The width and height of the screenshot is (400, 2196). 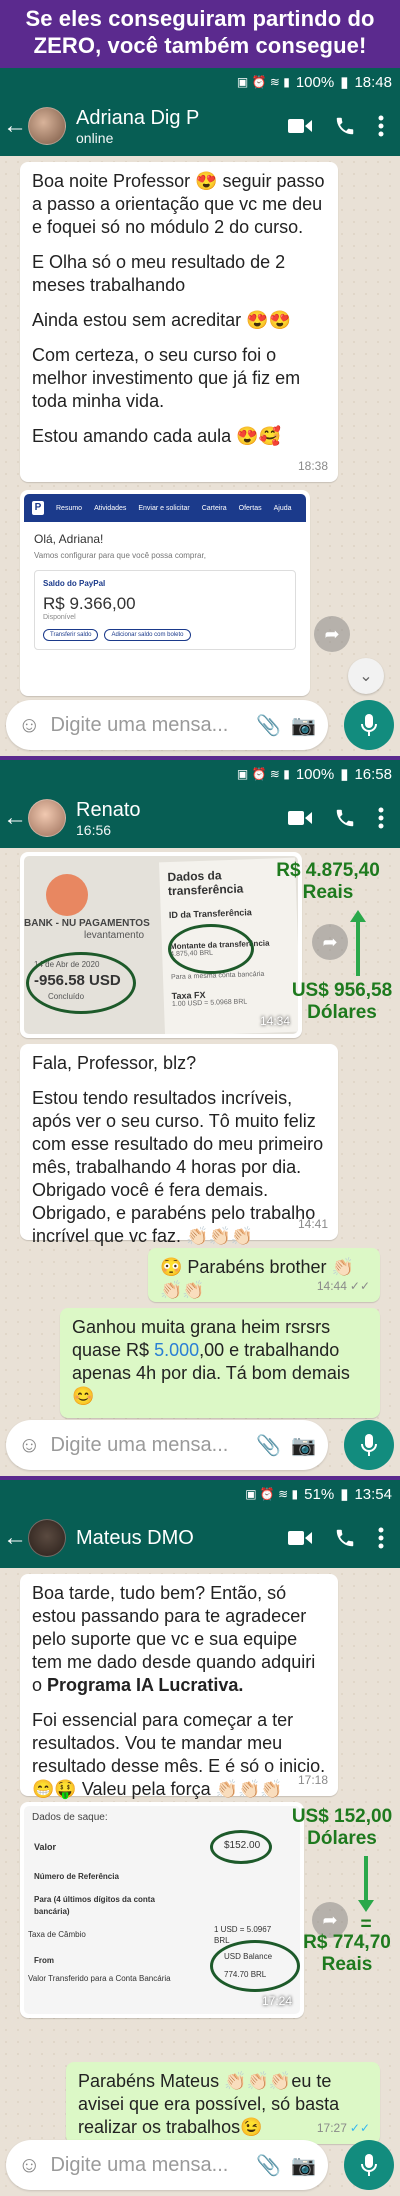 What do you see at coordinates (319, 1494) in the screenshot?
I see `battery-percent: 51%` at bounding box center [319, 1494].